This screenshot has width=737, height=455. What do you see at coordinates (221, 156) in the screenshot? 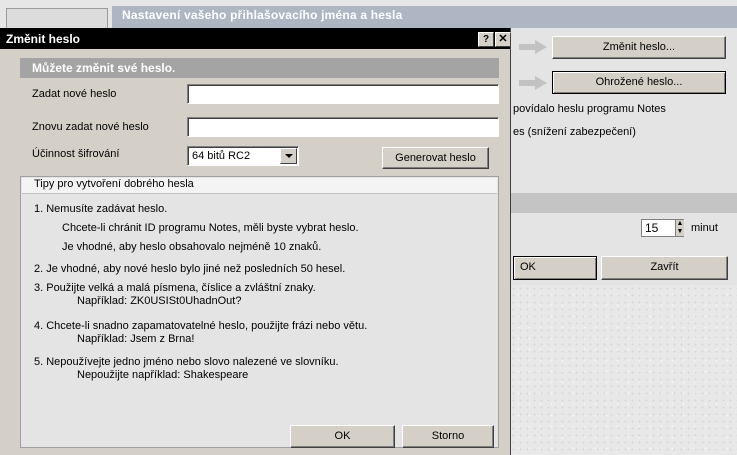
I see `encryption-strength-value: 64 bitů RC2` at bounding box center [221, 156].